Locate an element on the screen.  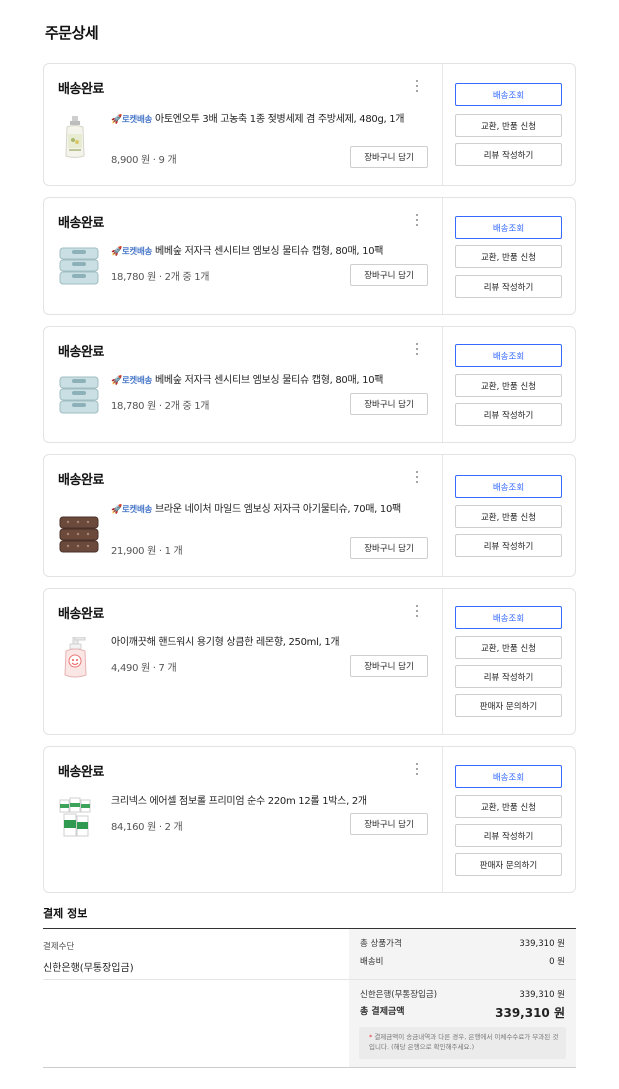
payment-method-value: 신한은행(무통장입금) is located at coordinates (88, 968).